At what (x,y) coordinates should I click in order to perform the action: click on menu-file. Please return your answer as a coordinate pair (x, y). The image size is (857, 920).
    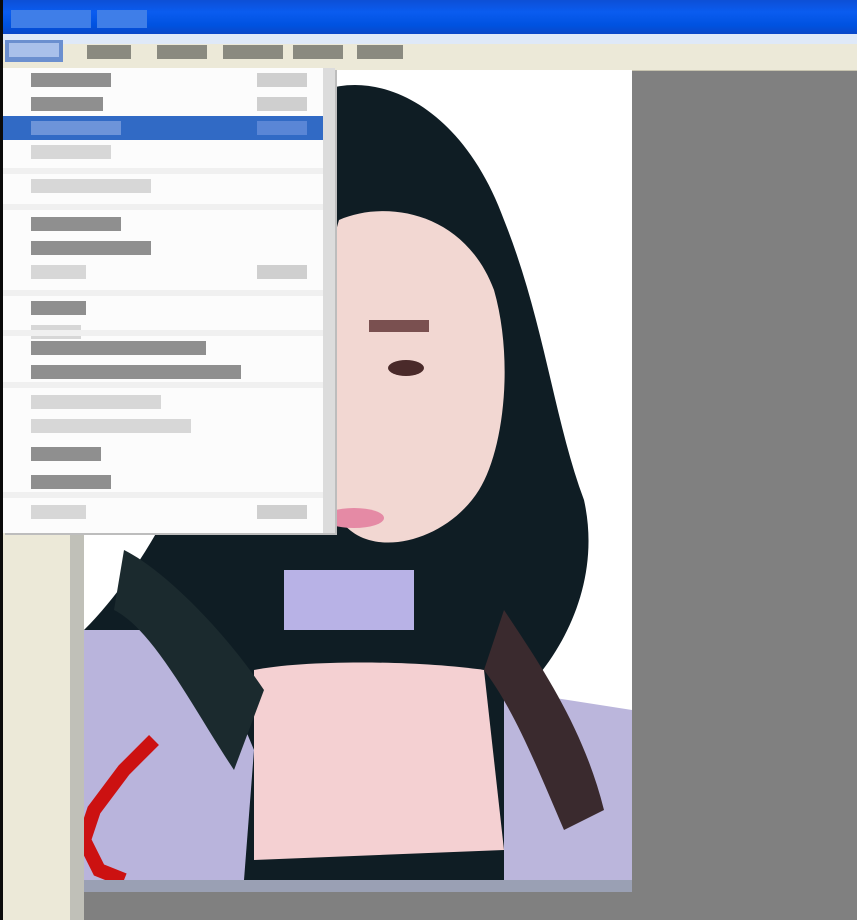
    Looking at the image, I should click on (34, 51).